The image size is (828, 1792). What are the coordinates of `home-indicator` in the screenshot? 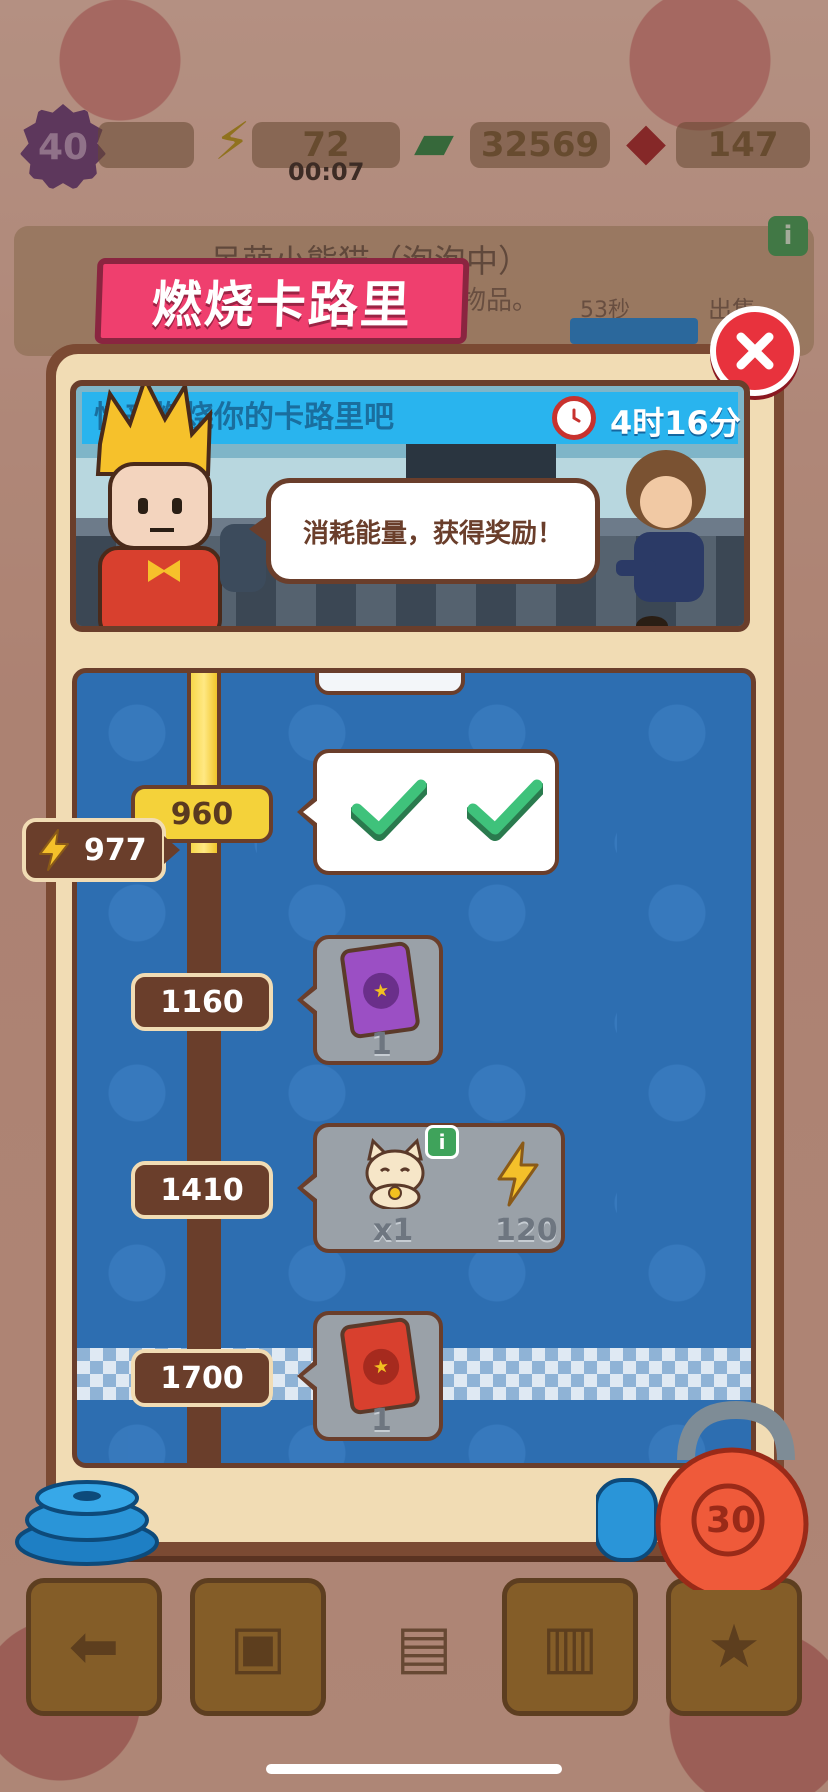 It's located at (414, 1769).